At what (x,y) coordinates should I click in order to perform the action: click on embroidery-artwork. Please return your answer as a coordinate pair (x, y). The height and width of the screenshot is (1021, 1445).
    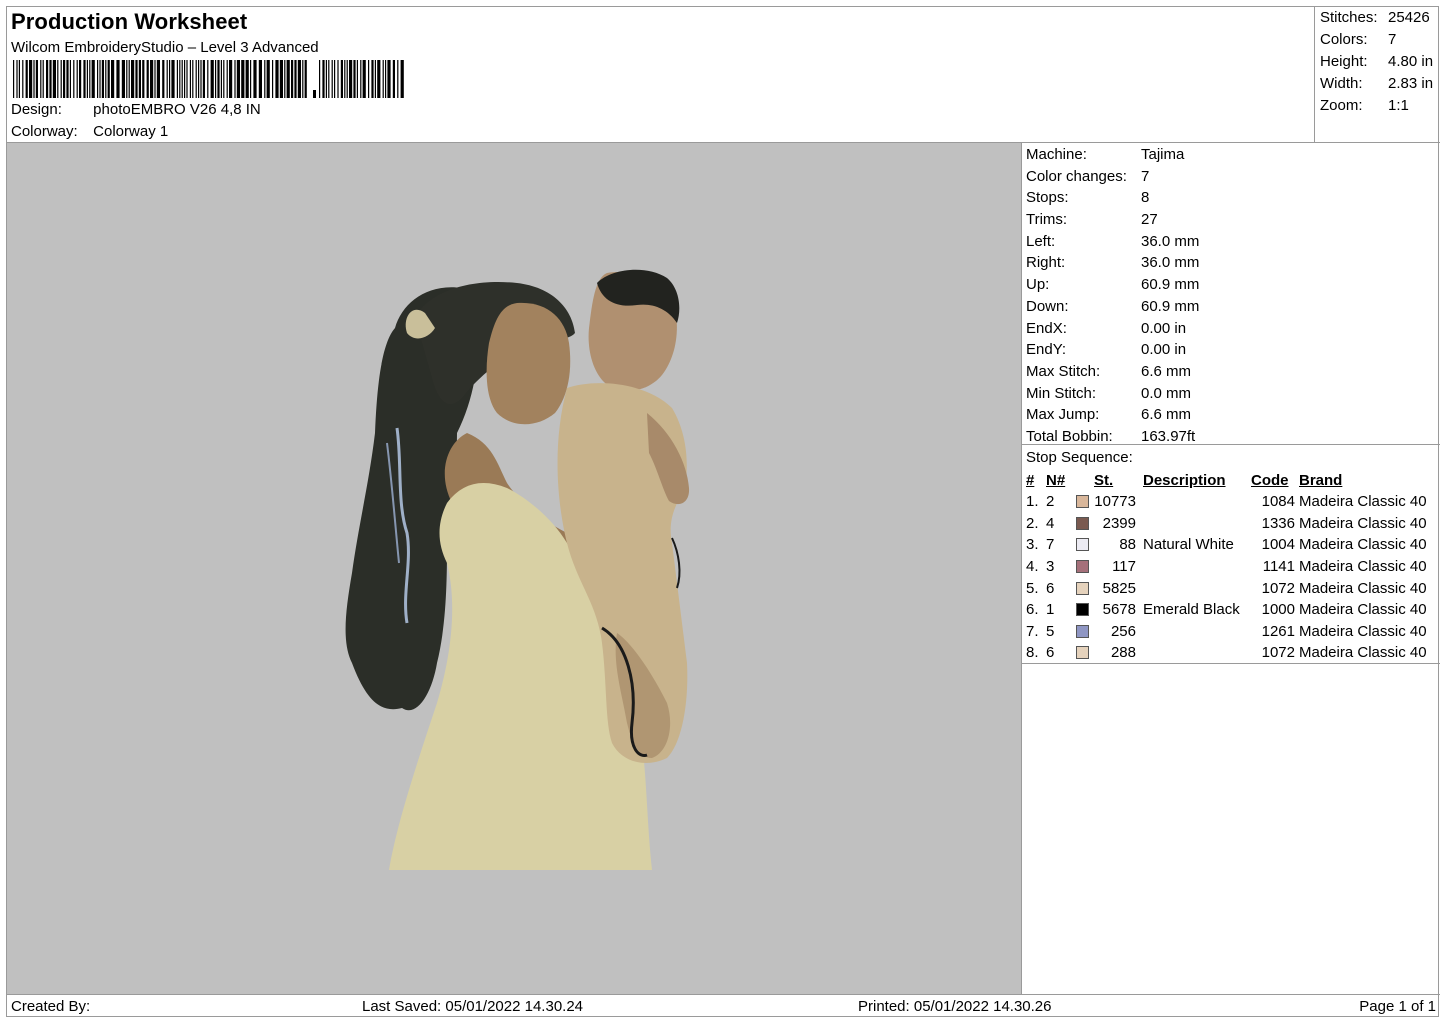
    Looking at the image, I should click on (517, 569).